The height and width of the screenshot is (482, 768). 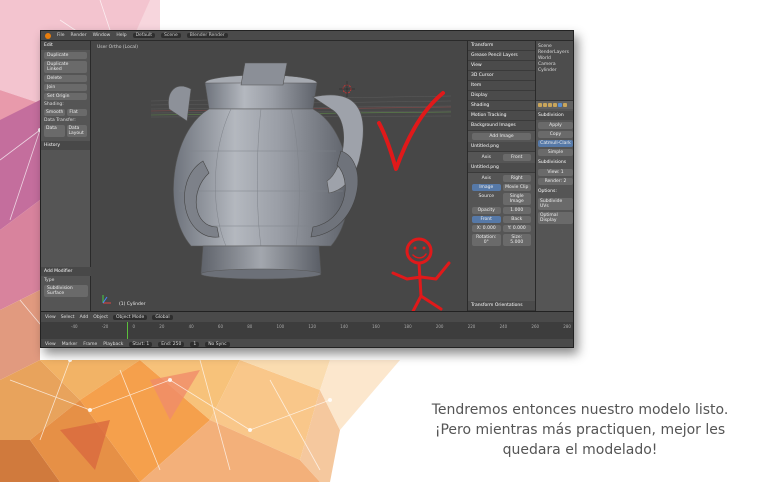 I want to click on duplicate-linked-button: Duplicate Linked, so click(x=65, y=67).